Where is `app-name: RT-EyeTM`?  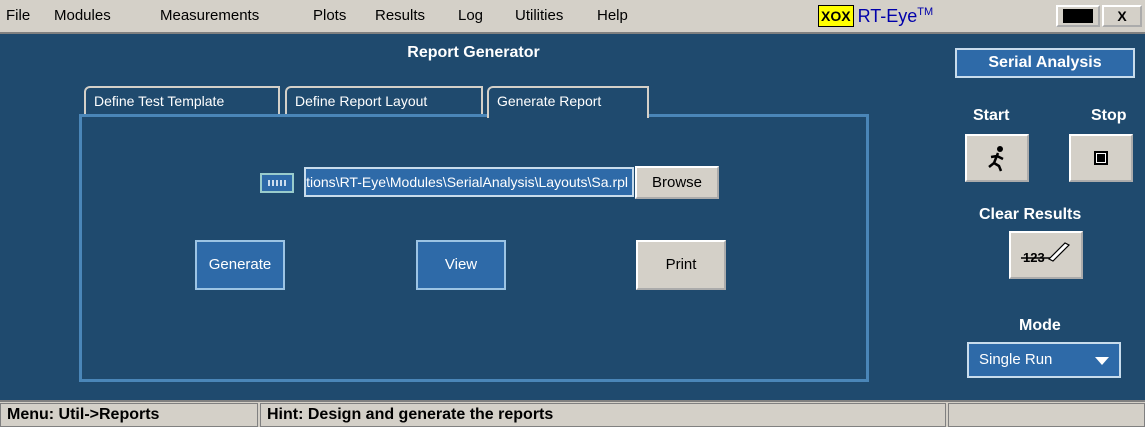 app-name: RT-EyeTM is located at coordinates (896, 16).